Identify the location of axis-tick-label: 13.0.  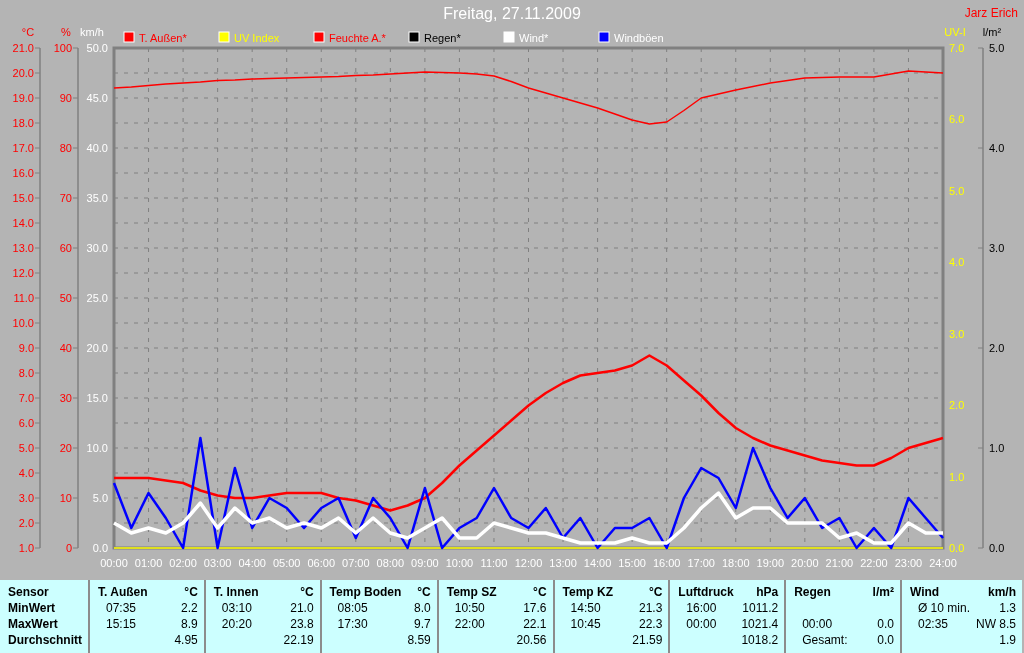
(23, 248).